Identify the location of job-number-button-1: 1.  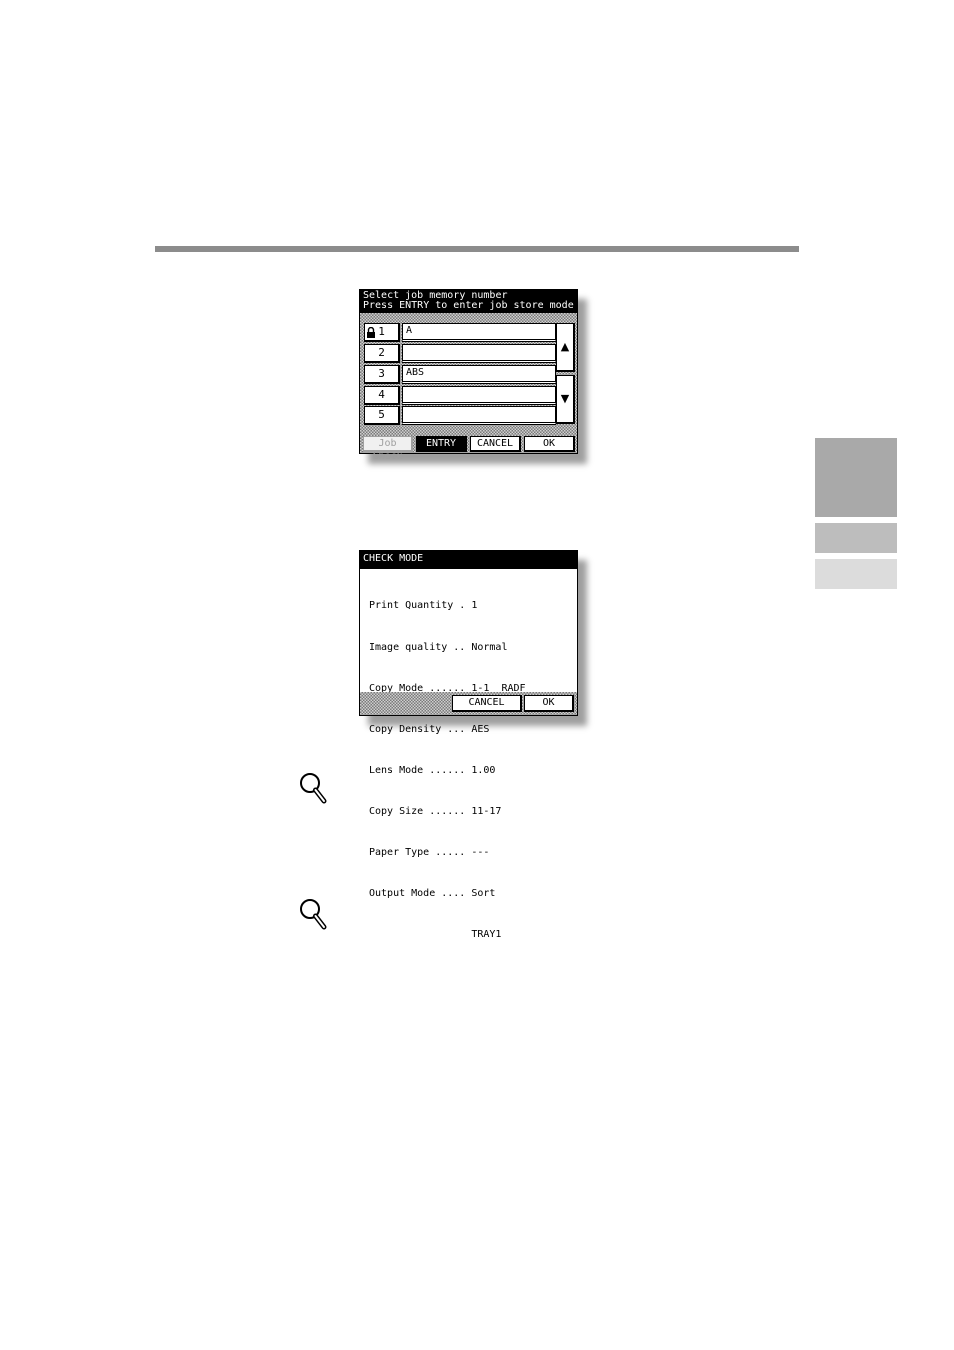
(382, 332).